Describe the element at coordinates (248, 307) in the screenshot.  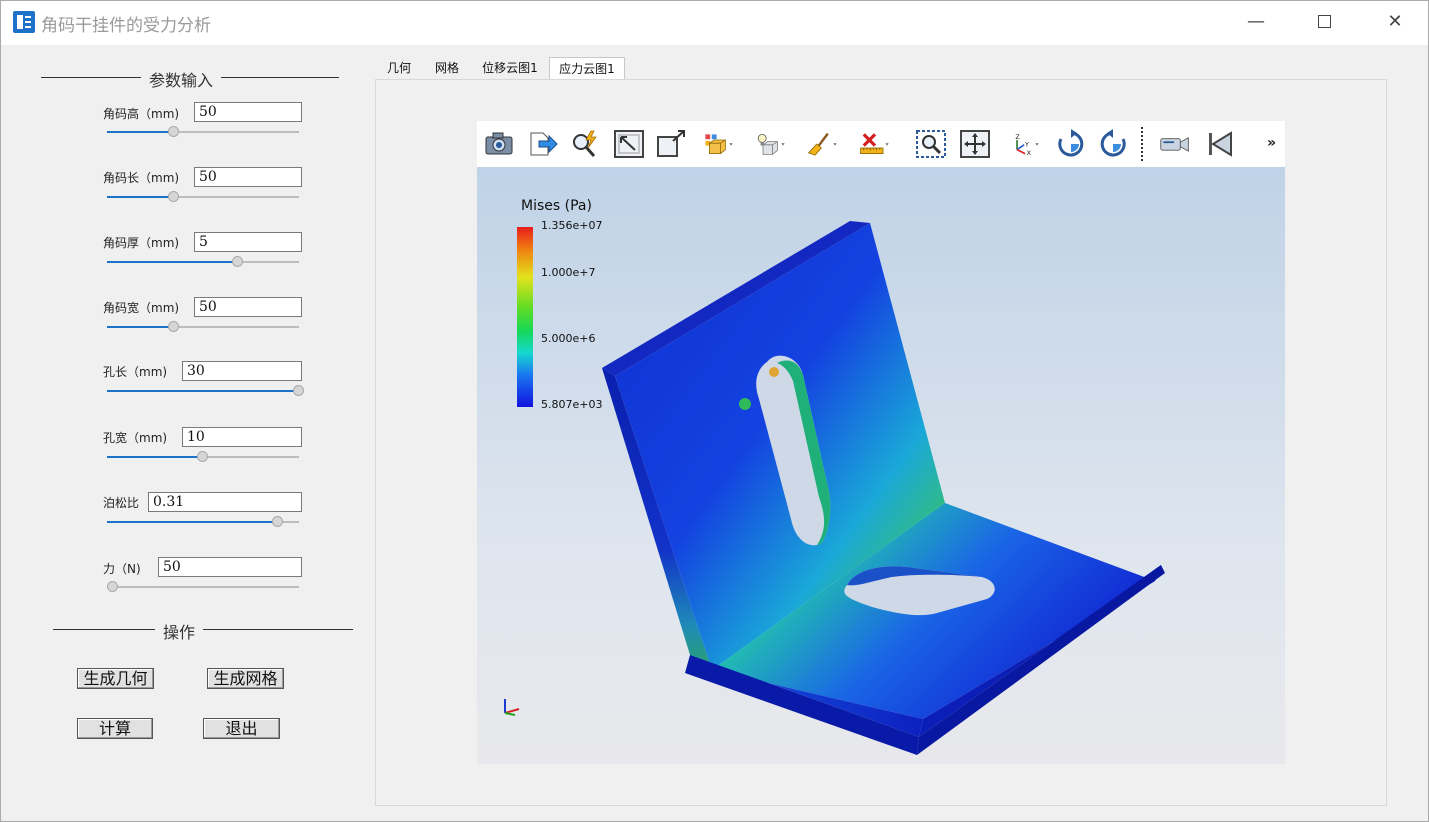
I see `width-input: 50` at that location.